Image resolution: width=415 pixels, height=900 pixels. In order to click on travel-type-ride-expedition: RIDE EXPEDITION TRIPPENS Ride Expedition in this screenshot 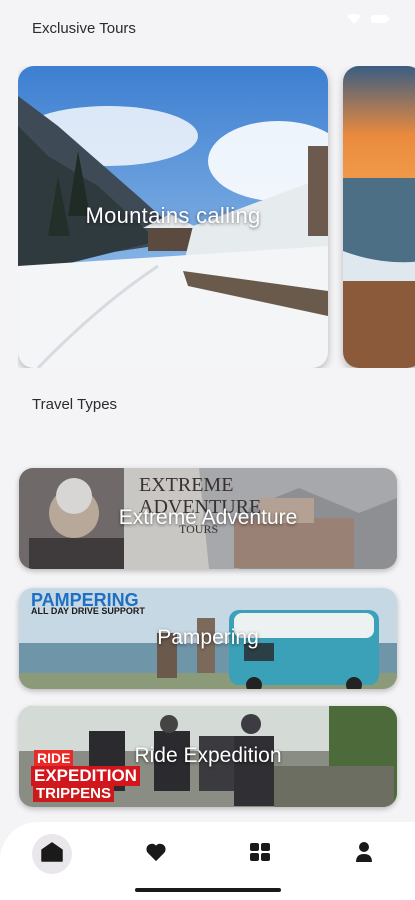, I will do `click(208, 756)`.